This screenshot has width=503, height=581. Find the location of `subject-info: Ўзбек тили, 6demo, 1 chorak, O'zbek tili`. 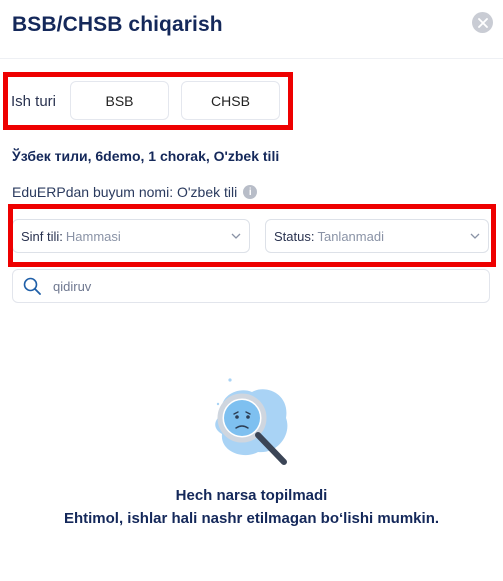

subject-info: Ўзбек тили, 6demo, 1 chorak, O'zbek tili is located at coordinates (146, 156).